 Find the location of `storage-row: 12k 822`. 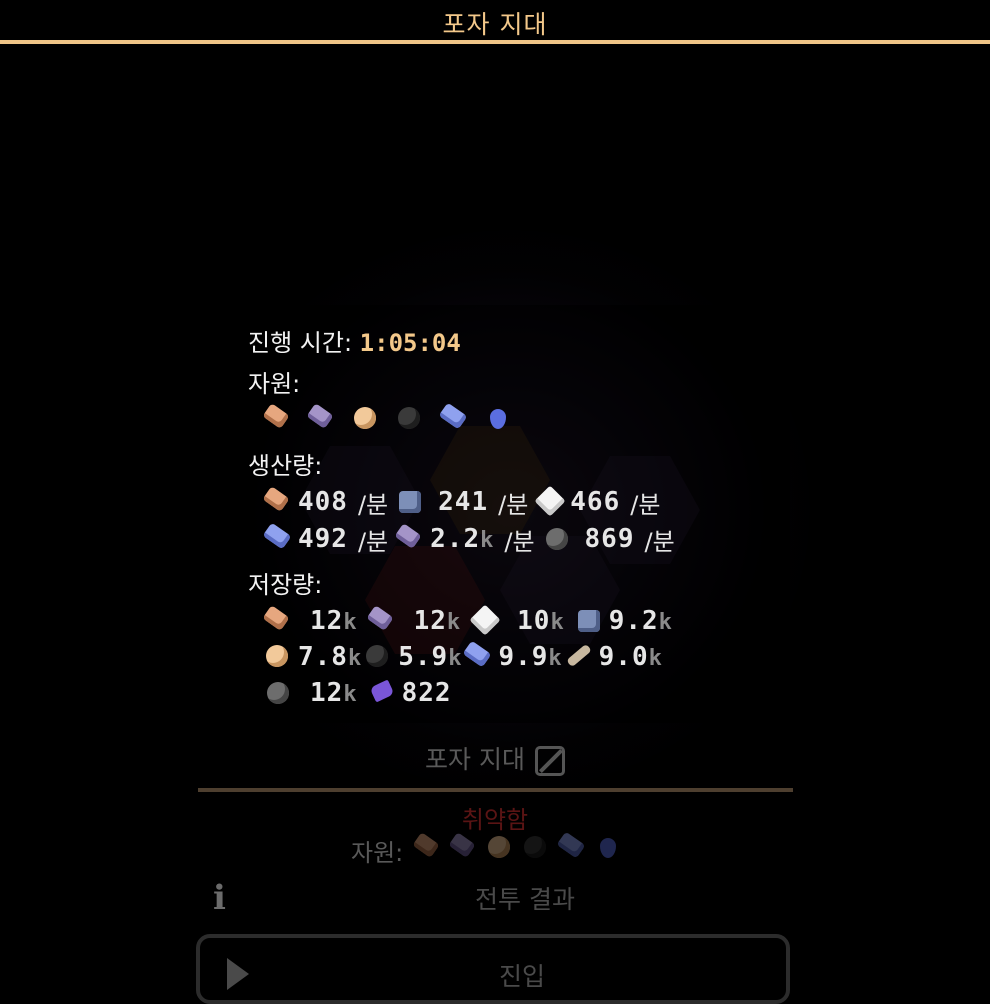

storage-row: 12k 822 is located at coordinates (357, 693).